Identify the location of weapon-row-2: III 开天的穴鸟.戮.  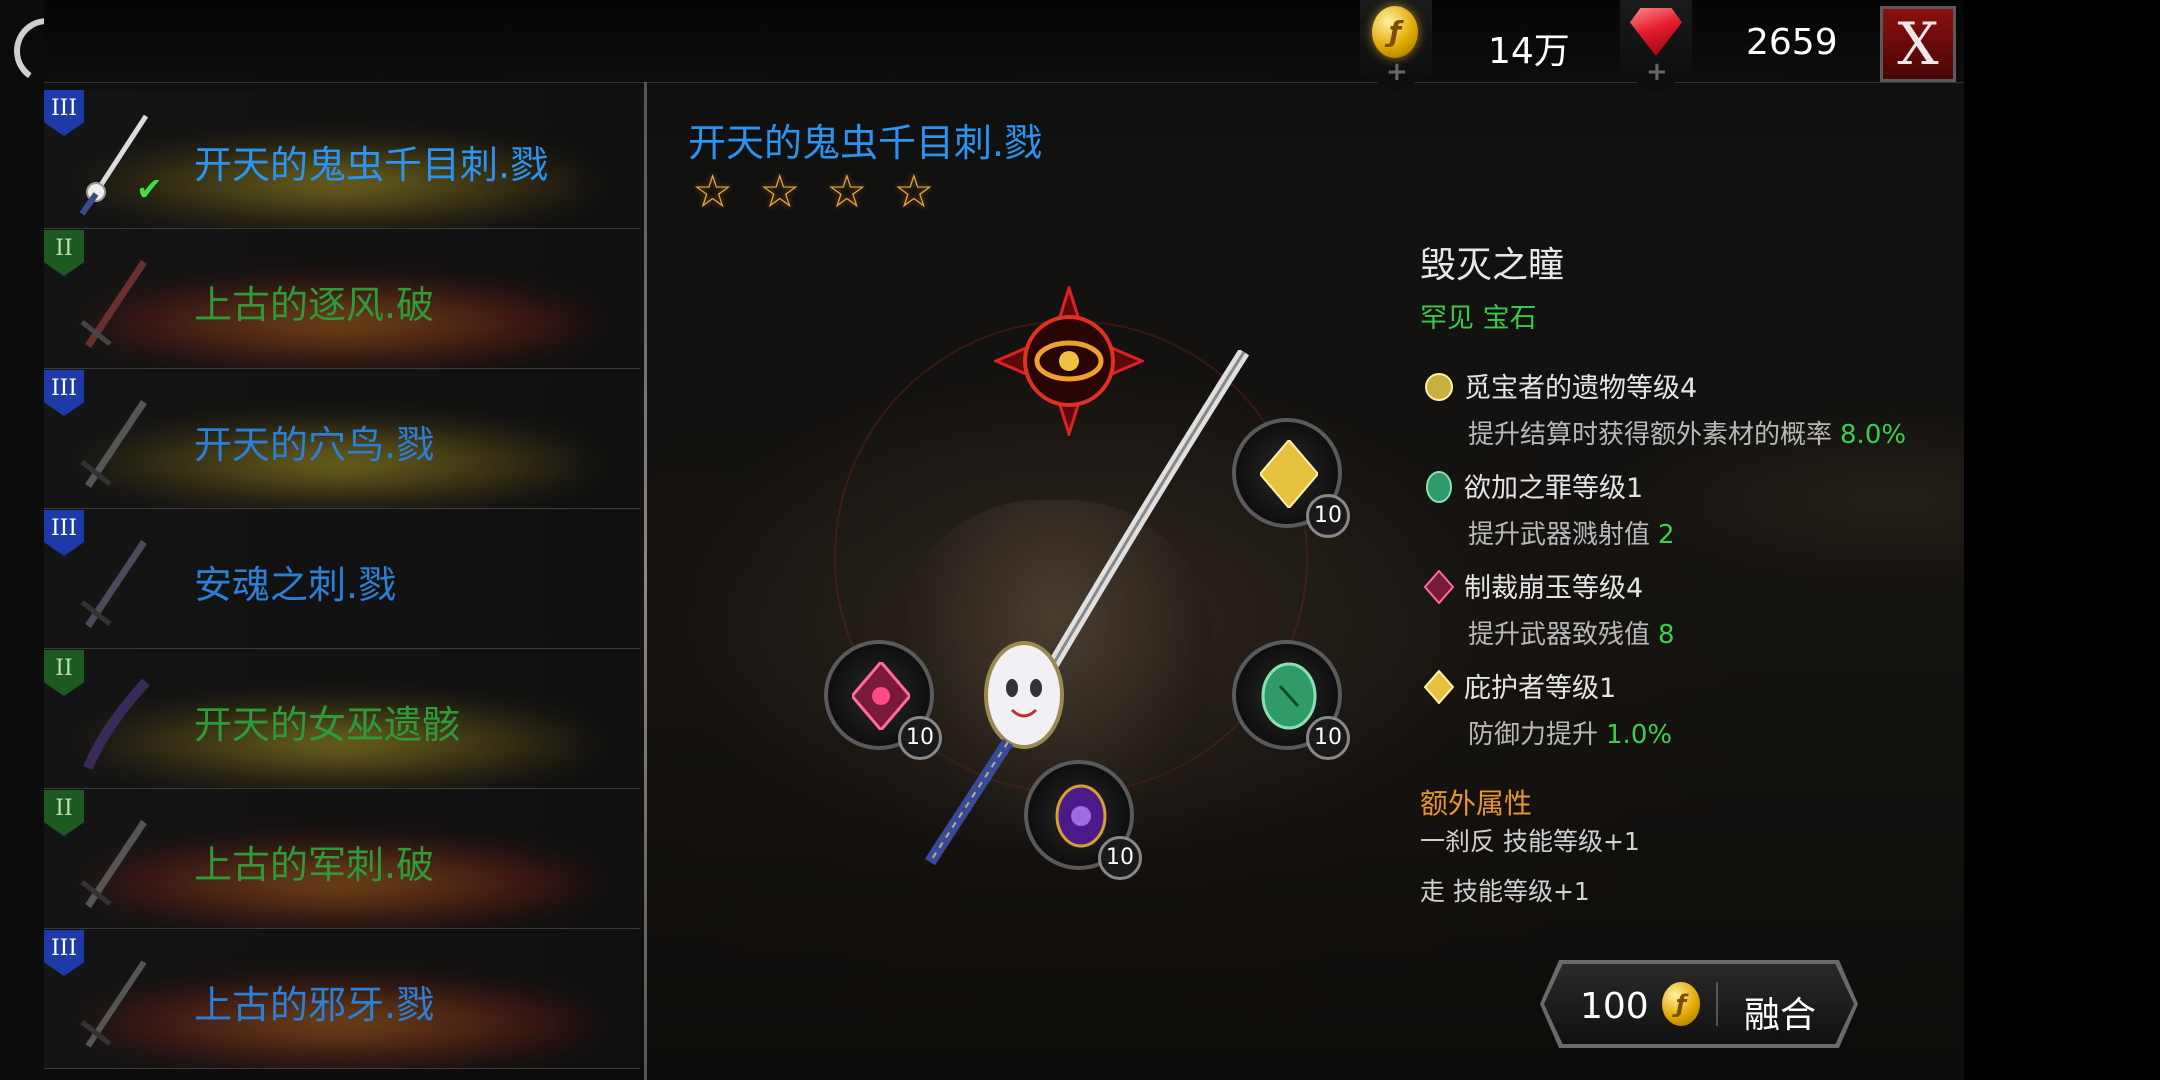
(342, 439).